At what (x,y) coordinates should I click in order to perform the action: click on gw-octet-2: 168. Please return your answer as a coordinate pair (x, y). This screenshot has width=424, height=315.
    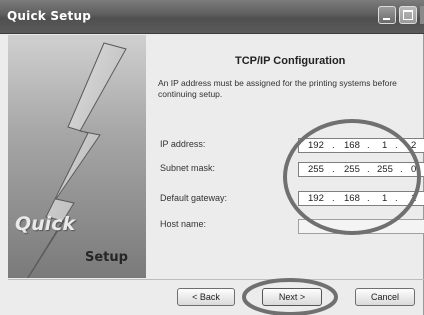
    Looking at the image, I should click on (352, 198).